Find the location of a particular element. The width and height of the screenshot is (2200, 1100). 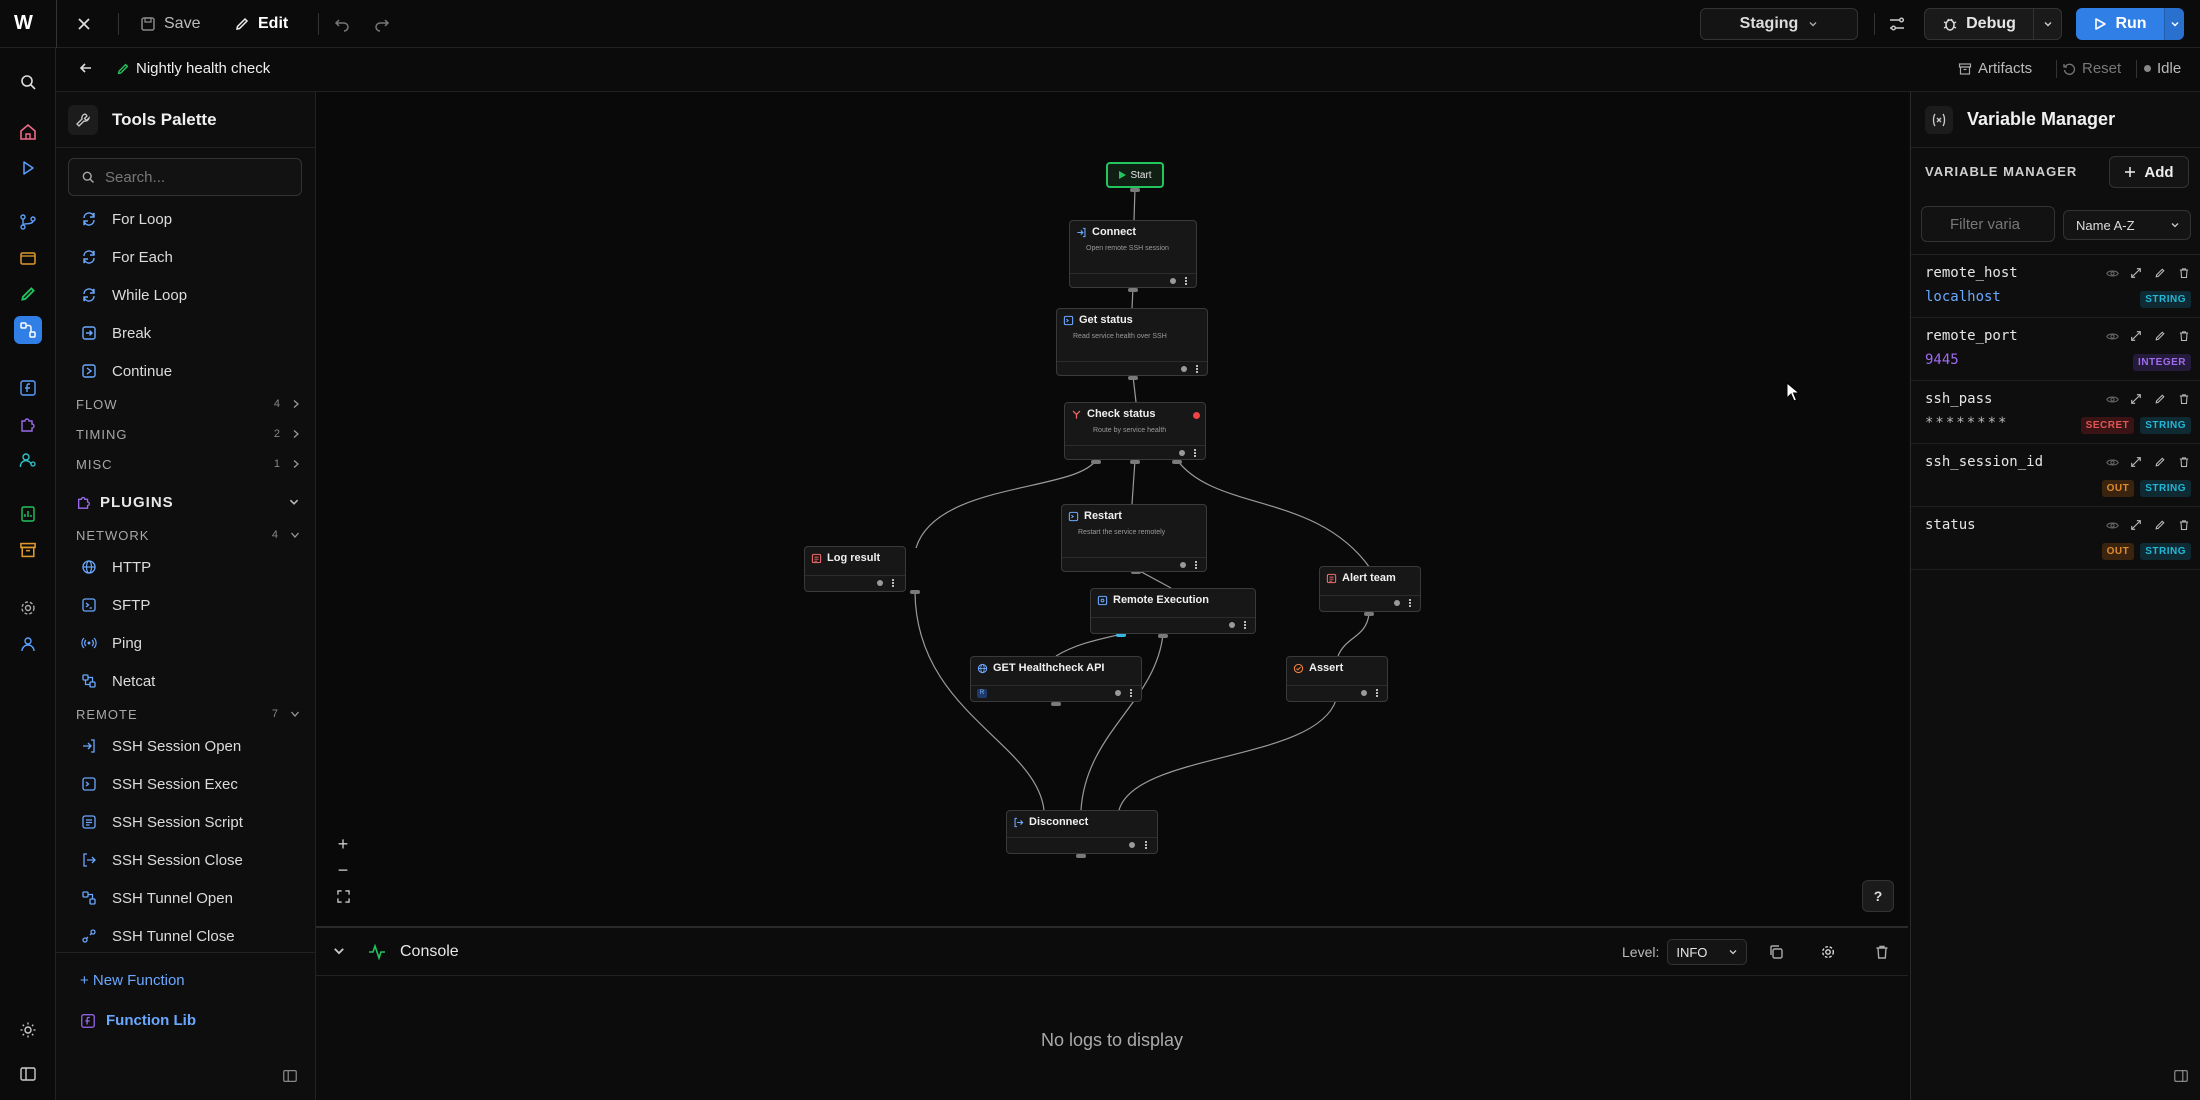

tool-ssh-session-exec: SSH Session Exec is located at coordinates (159, 784).